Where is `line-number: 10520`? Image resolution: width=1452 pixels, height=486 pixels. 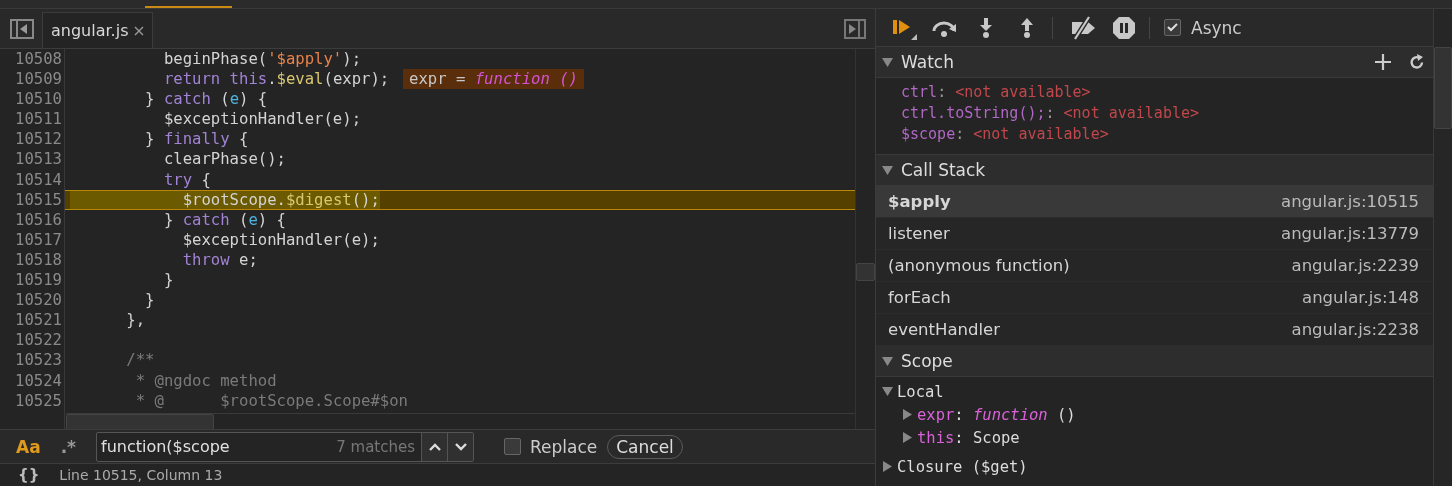
line-number: 10520 is located at coordinates (38, 300).